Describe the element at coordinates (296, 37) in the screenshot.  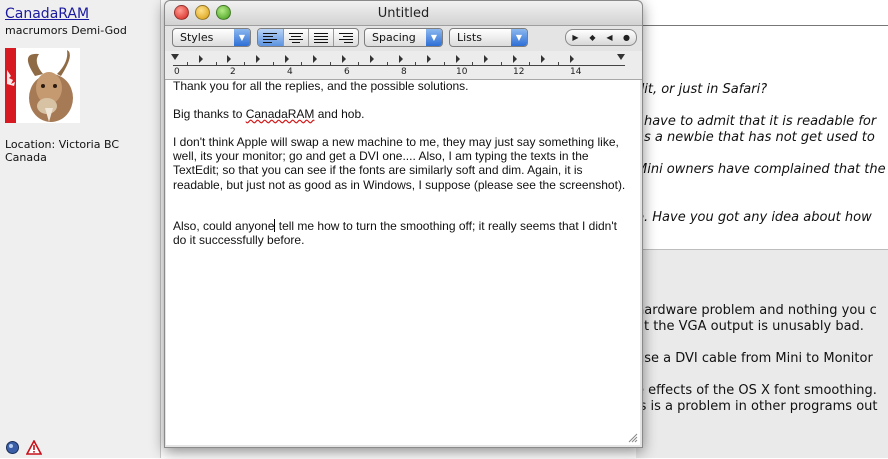
I see `align-center-button` at that location.